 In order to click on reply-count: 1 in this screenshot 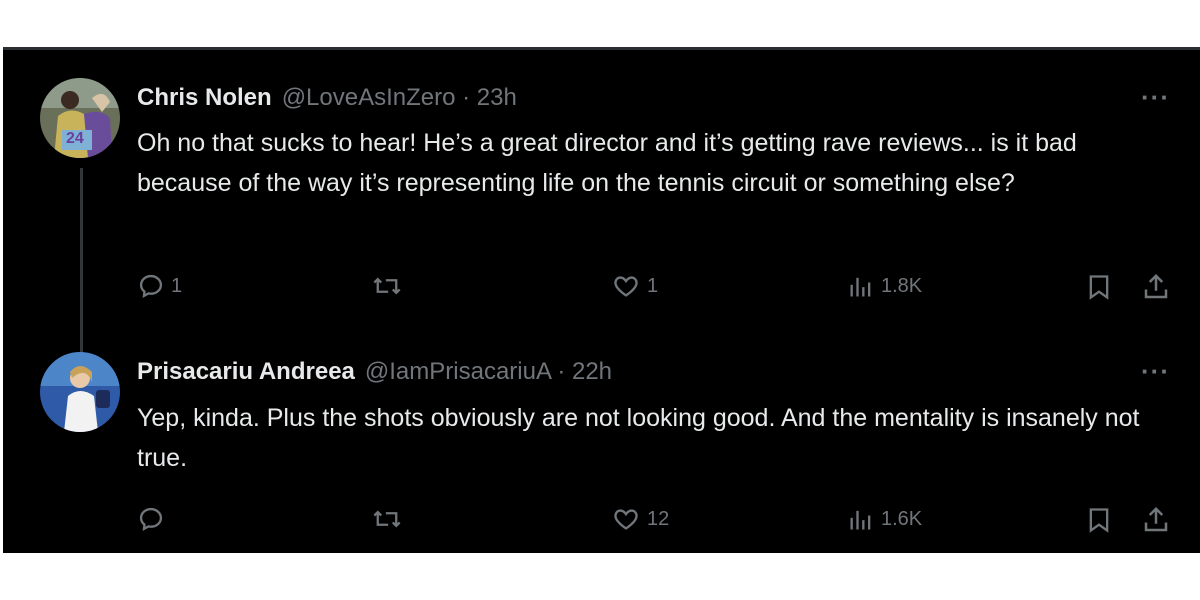, I will do `click(177, 285)`.